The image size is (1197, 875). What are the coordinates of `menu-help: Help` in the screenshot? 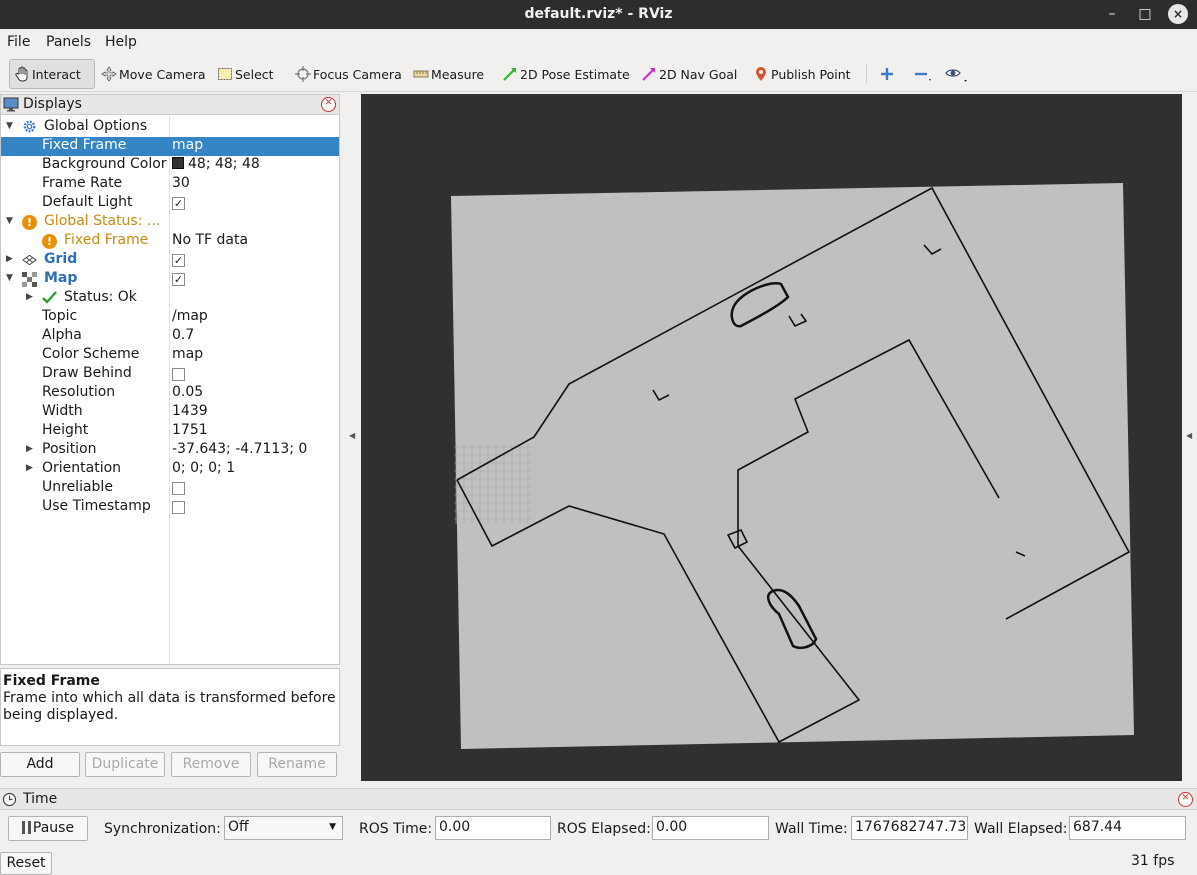 It's located at (121, 42).